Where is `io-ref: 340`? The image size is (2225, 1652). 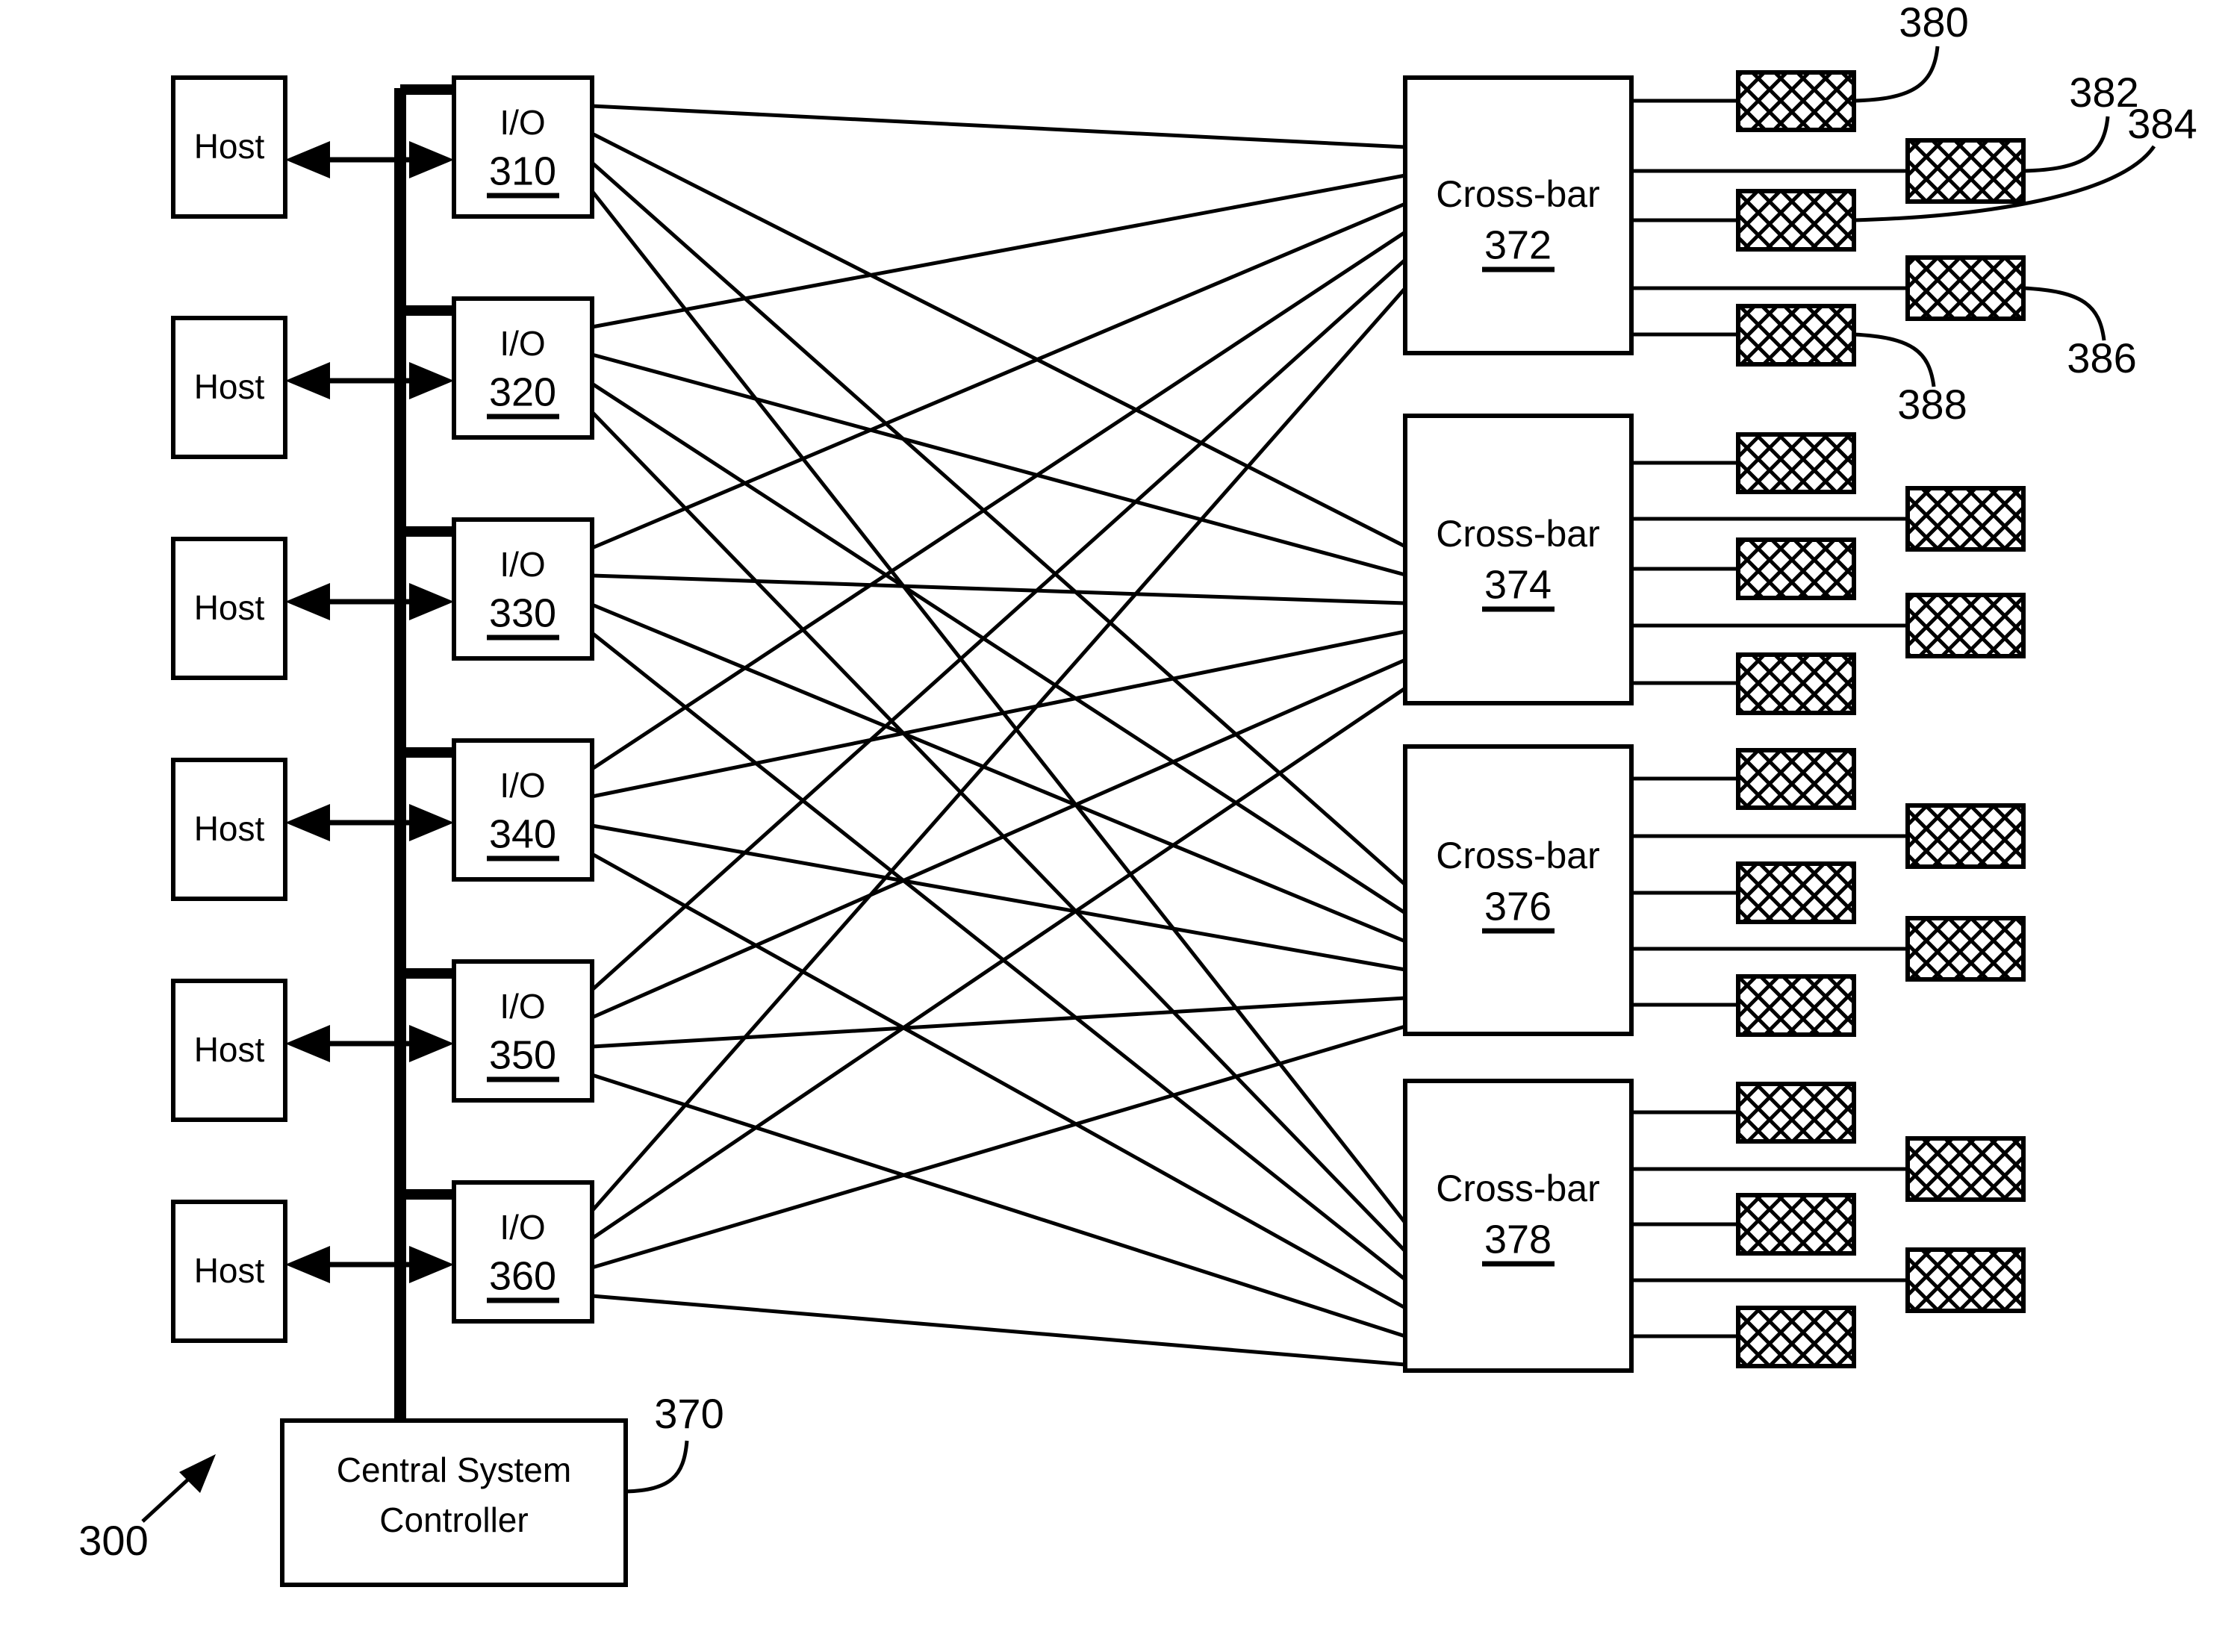
io-ref: 340 is located at coordinates (522, 834).